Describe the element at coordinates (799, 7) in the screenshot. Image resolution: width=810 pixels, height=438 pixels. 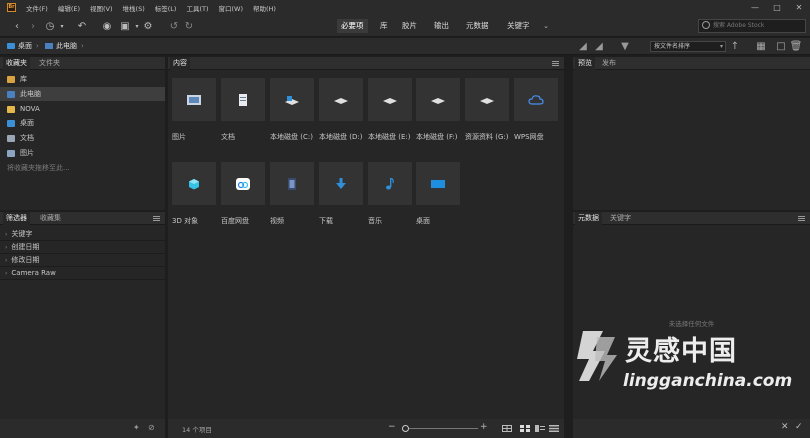
I see `close-icon: ✕` at that location.